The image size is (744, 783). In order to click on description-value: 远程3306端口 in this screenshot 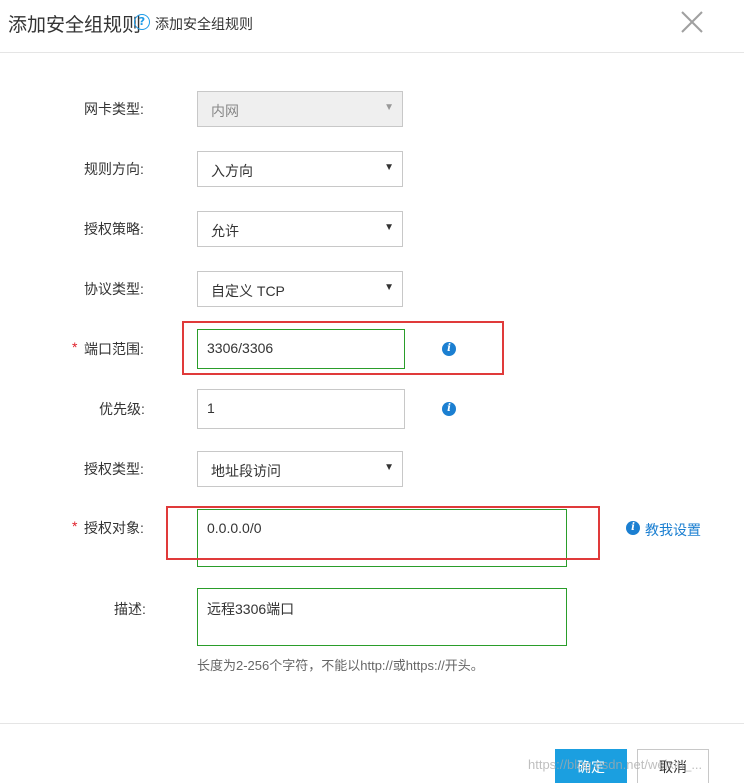, I will do `click(251, 609)`.